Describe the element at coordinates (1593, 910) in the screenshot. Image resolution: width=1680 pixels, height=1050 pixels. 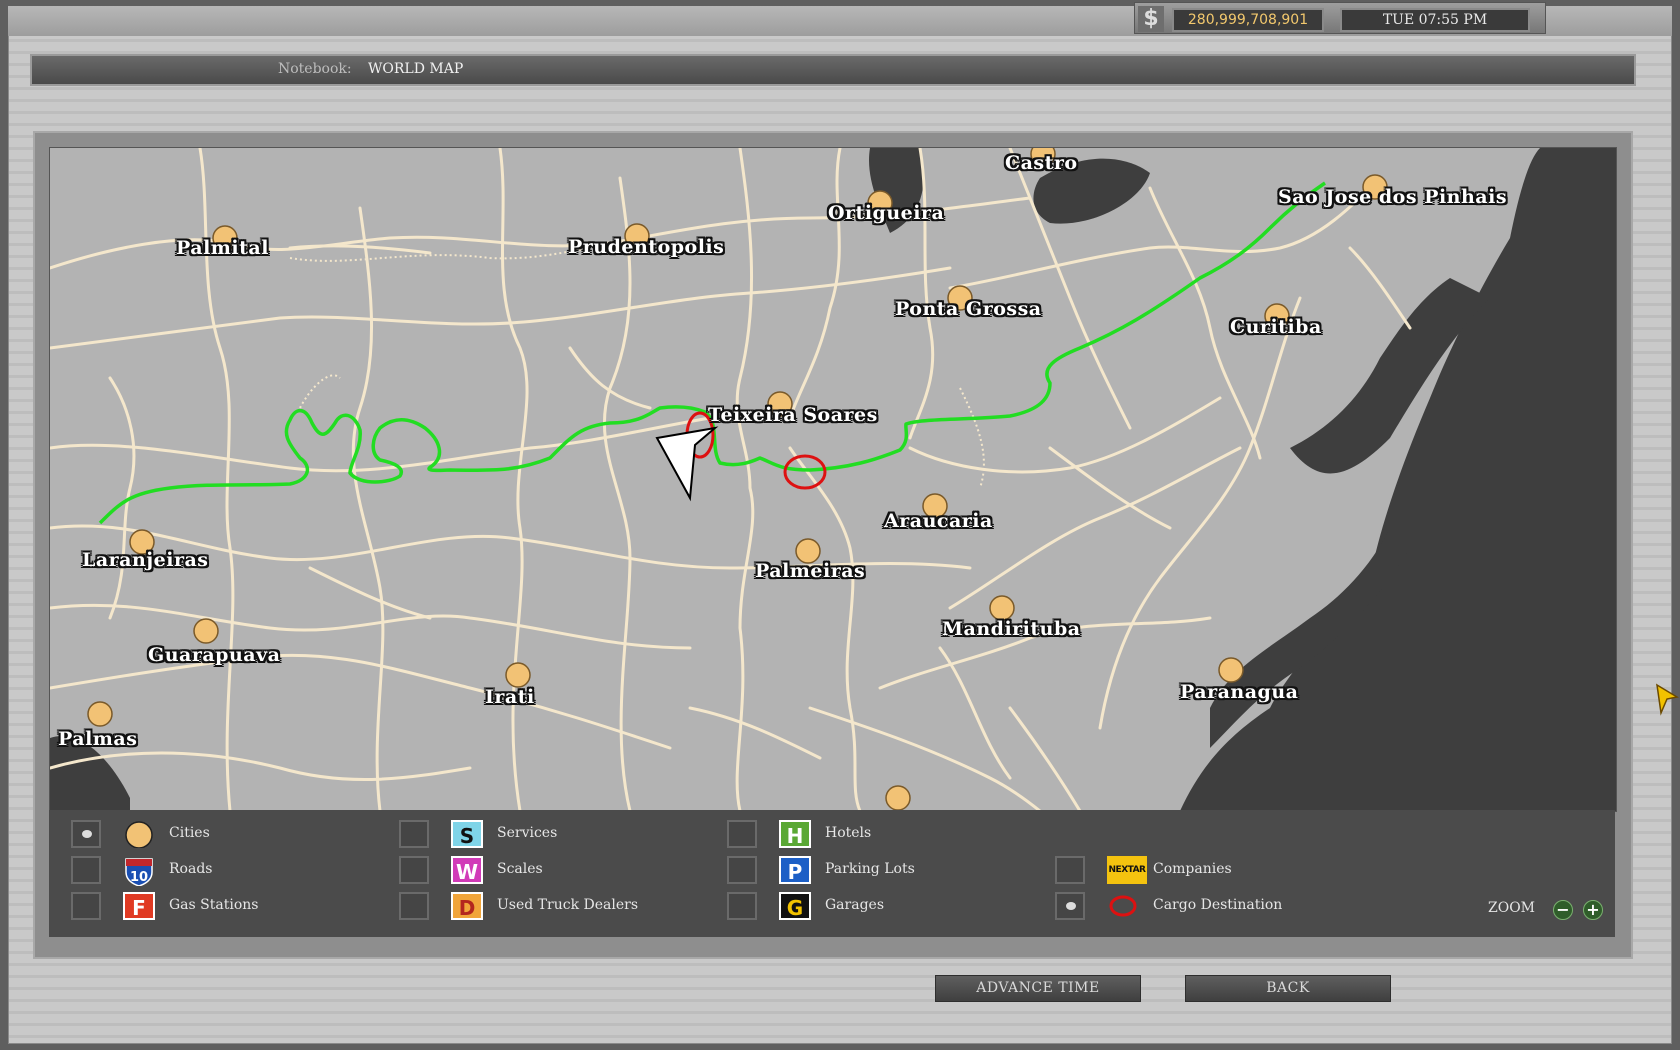
I see `zoom-in-button: +` at that location.